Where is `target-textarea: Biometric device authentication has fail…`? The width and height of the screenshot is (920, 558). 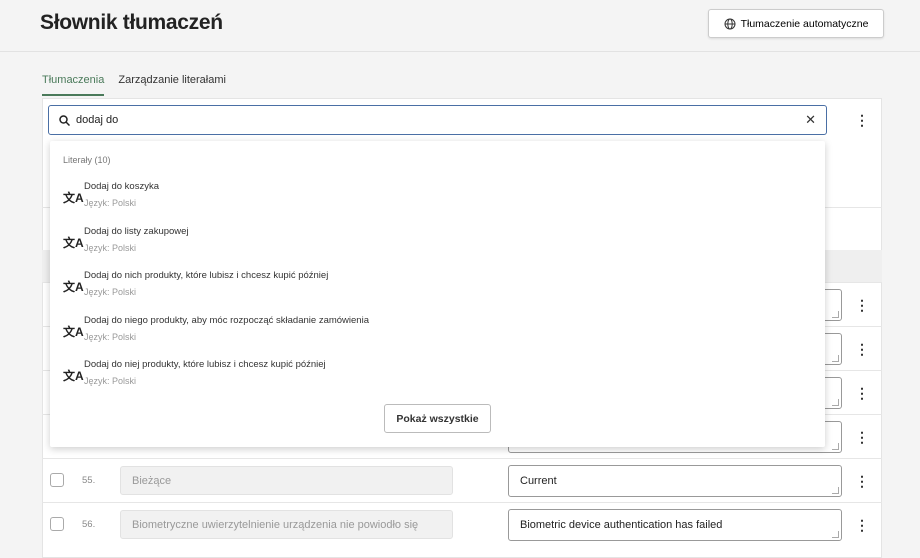
target-textarea: Biometric device authentication has fail… is located at coordinates (675, 525).